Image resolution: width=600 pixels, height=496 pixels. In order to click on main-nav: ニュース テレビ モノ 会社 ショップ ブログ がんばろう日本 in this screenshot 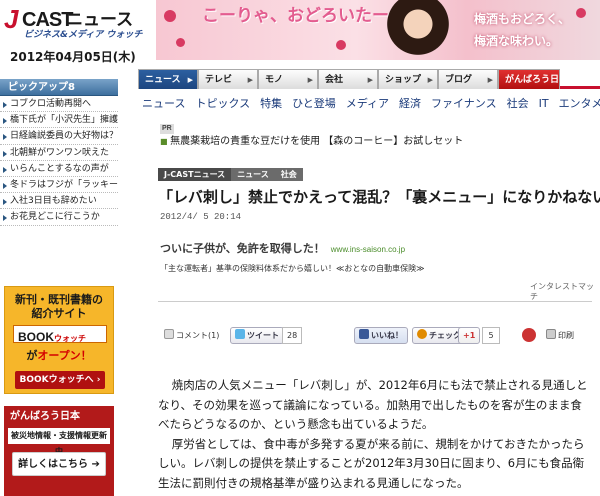, I will do `click(369, 86)`.